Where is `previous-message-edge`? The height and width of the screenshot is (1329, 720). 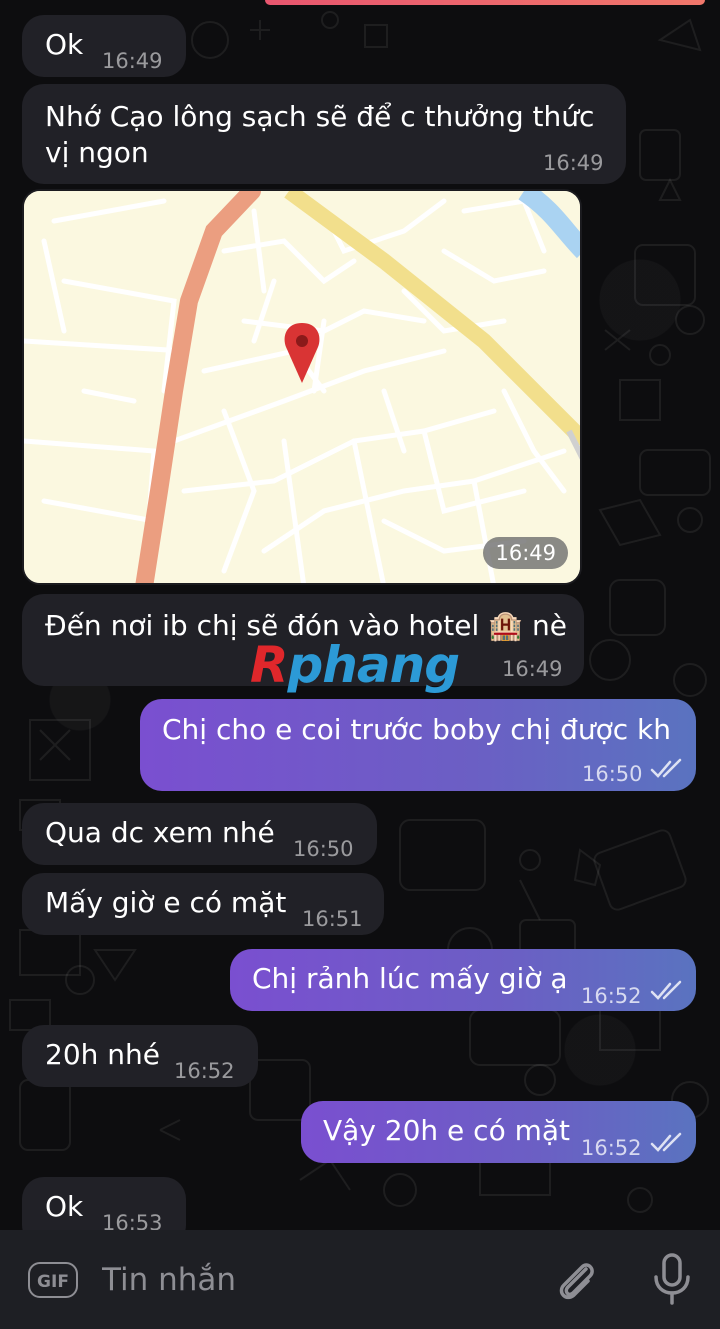 previous-message-edge is located at coordinates (485, 2).